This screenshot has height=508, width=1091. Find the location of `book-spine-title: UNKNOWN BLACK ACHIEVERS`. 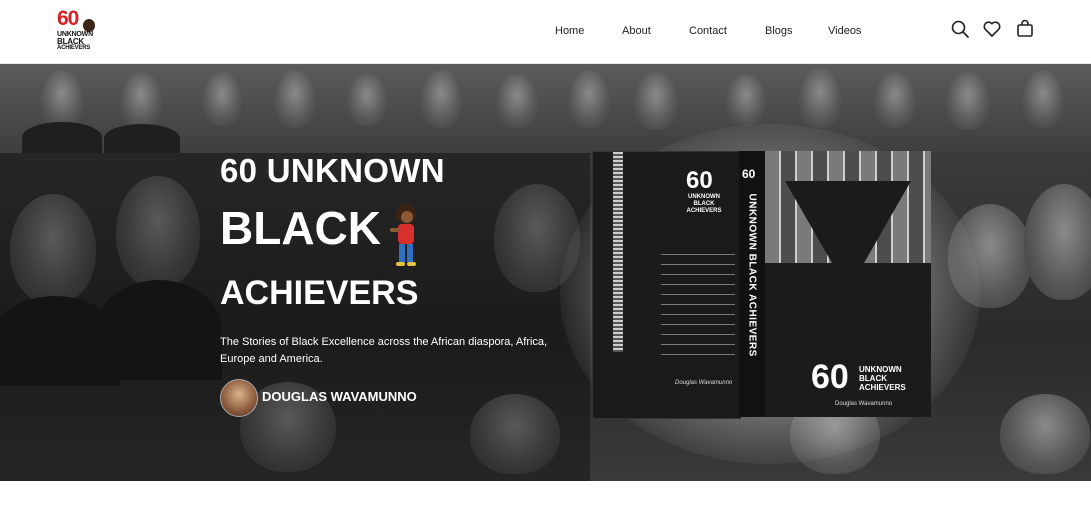

book-spine-title: UNKNOWN BLACK ACHIEVERS is located at coordinates (752, 275).